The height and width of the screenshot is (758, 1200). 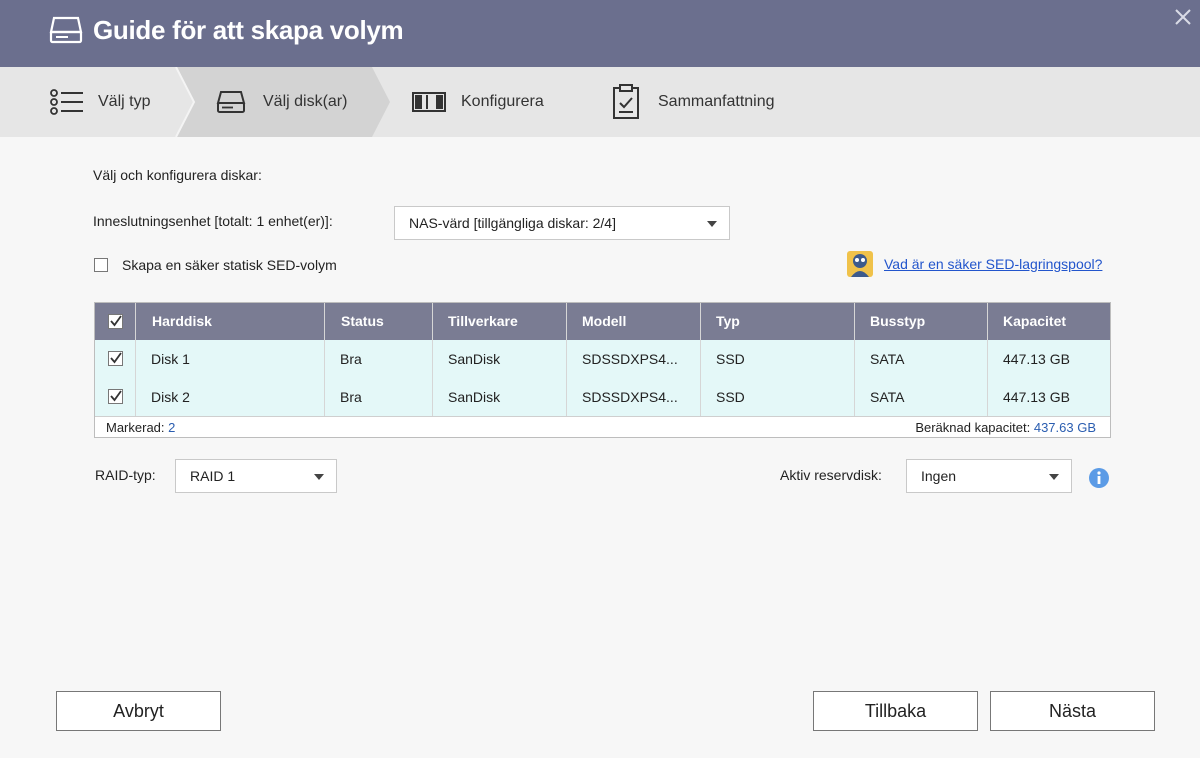 What do you see at coordinates (895, 711) in the screenshot?
I see `back-button: Tillbaka` at bounding box center [895, 711].